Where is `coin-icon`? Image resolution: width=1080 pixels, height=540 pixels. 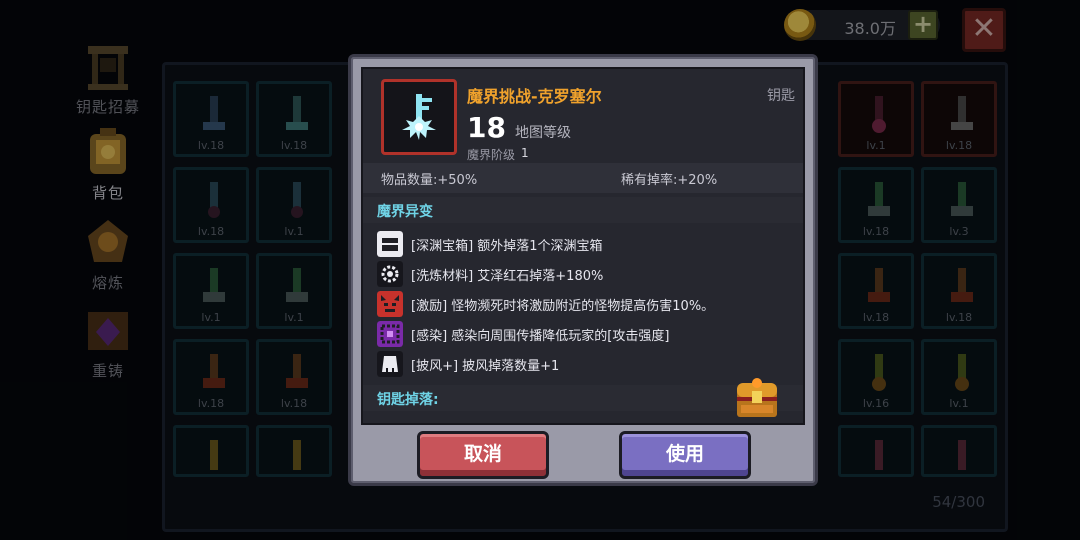
coin-icon is located at coordinates (800, 25).